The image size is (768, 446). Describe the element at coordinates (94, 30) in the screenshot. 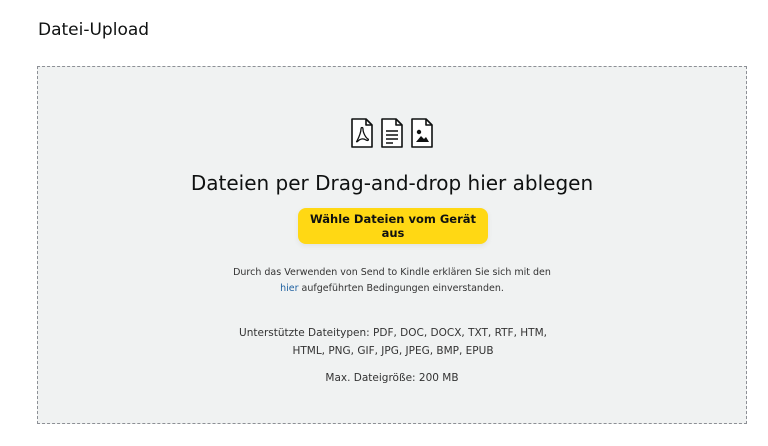

I see `section-title: Datei-Upload` at that location.